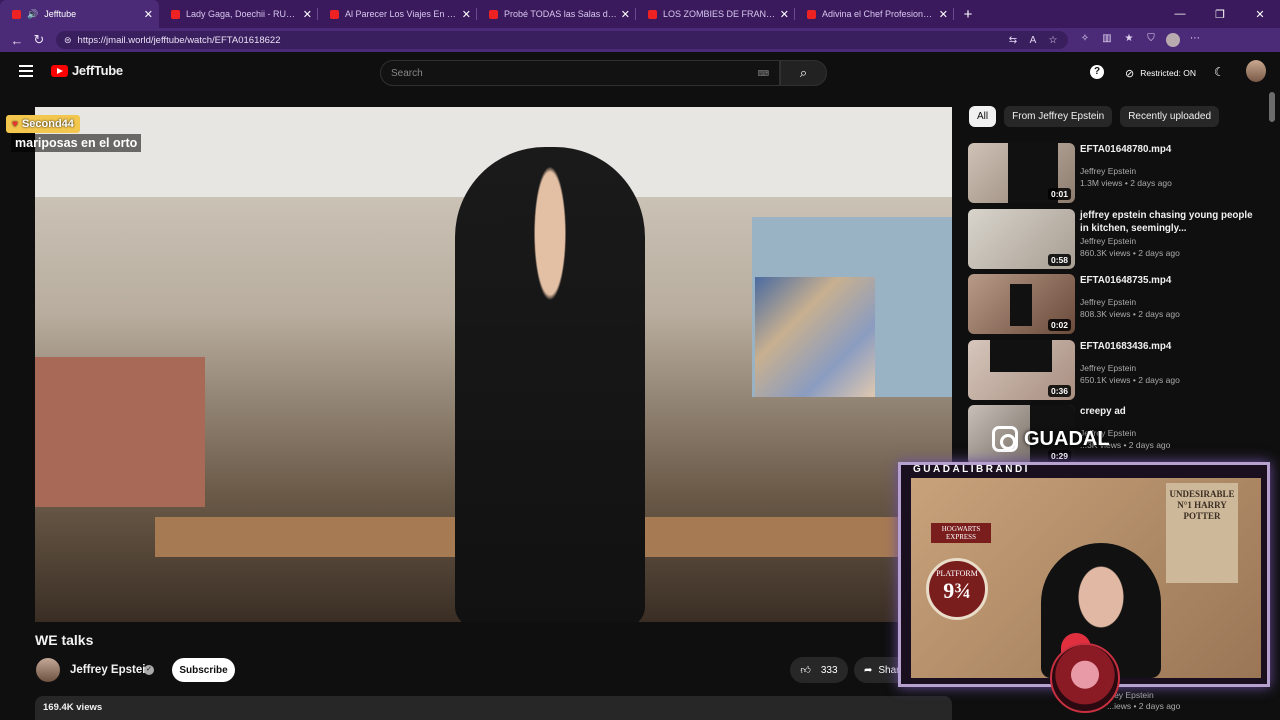  What do you see at coordinates (1058, 116) in the screenshot?
I see `chip-from-channel: From Jeffrey Epstein` at bounding box center [1058, 116].